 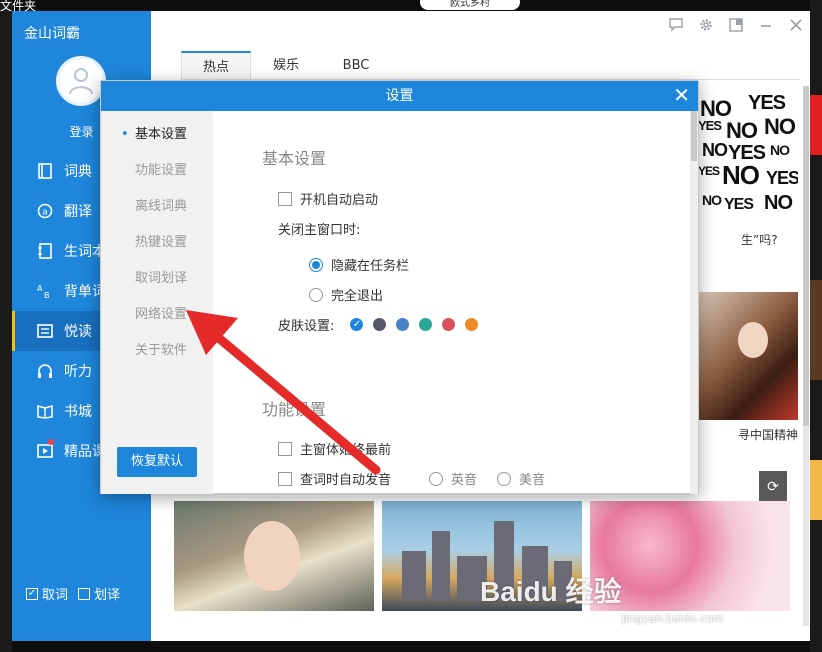 I want to click on dialog-header: 设置 ✕, so click(x=399, y=96).